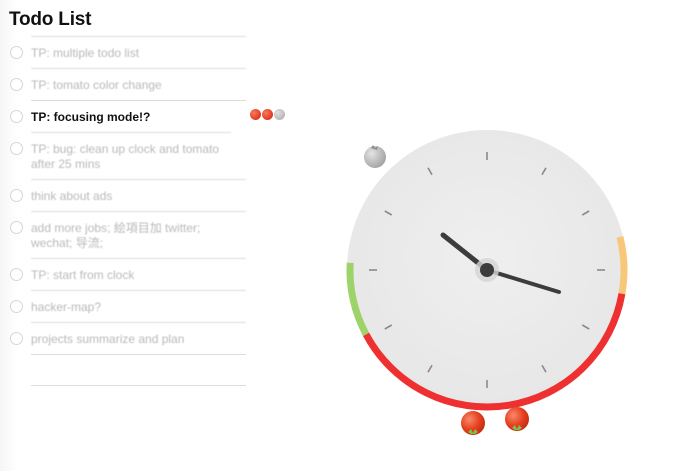 This screenshot has height=471, width=700. What do you see at coordinates (622, 265) in the screenshot?
I see `short-arc` at bounding box center [622, 265].